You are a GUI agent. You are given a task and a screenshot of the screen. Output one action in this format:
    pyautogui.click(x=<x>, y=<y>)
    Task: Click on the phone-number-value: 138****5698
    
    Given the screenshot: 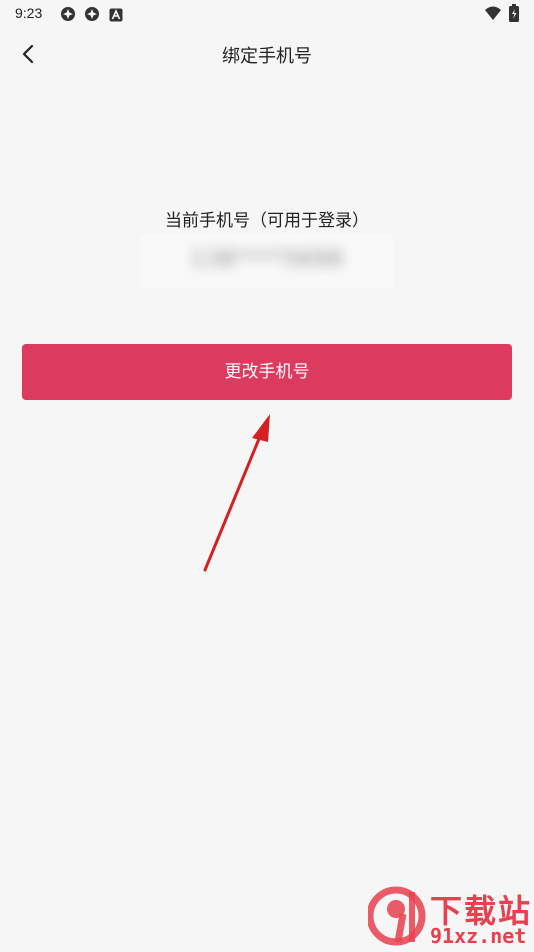 What is the action you would take?
    pyautogui.click(x=267, y=261)
    